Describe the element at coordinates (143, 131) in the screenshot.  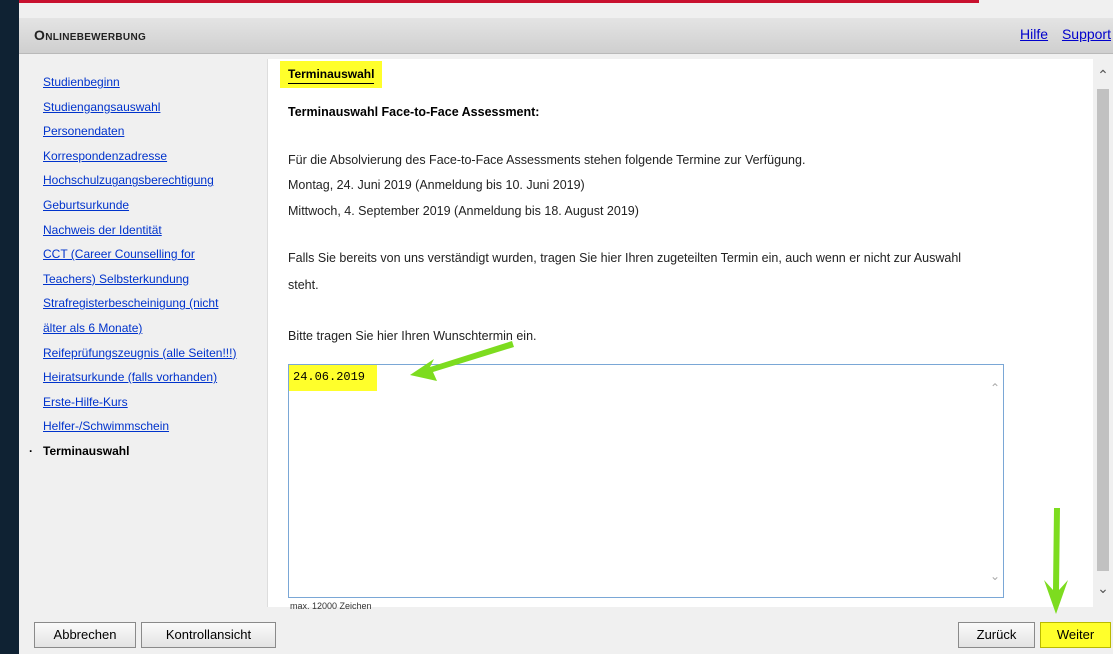
I see `sidebar-item: Personendaten` at that location.